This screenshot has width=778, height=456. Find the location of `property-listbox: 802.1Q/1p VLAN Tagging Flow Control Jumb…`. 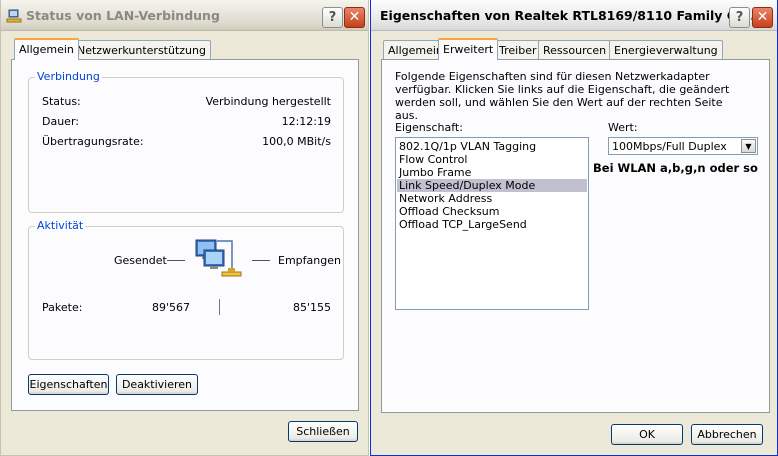

property-listbox: 802.1Q/1p VLAN Tagging Flow Control Jumb… is located at coordinates (492, 223).